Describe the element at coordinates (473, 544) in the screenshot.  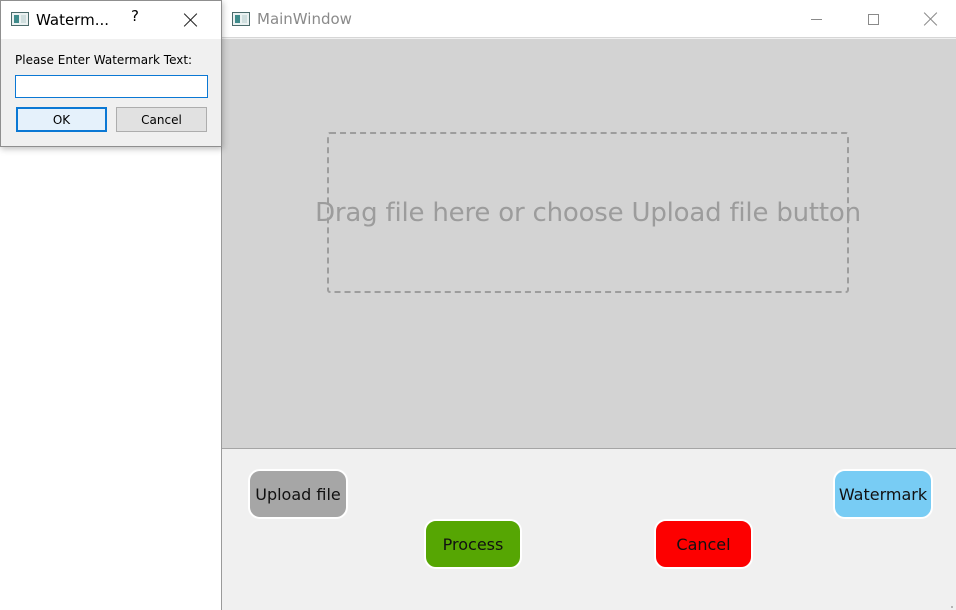
I see `process-button: Process` at that location.